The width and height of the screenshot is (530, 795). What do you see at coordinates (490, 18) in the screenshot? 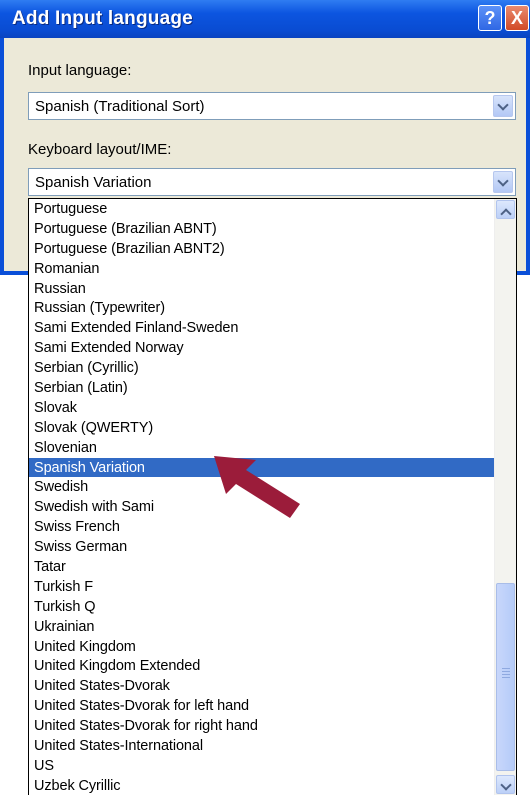
I see `help-button: ?` at bounding box center [490, 18].